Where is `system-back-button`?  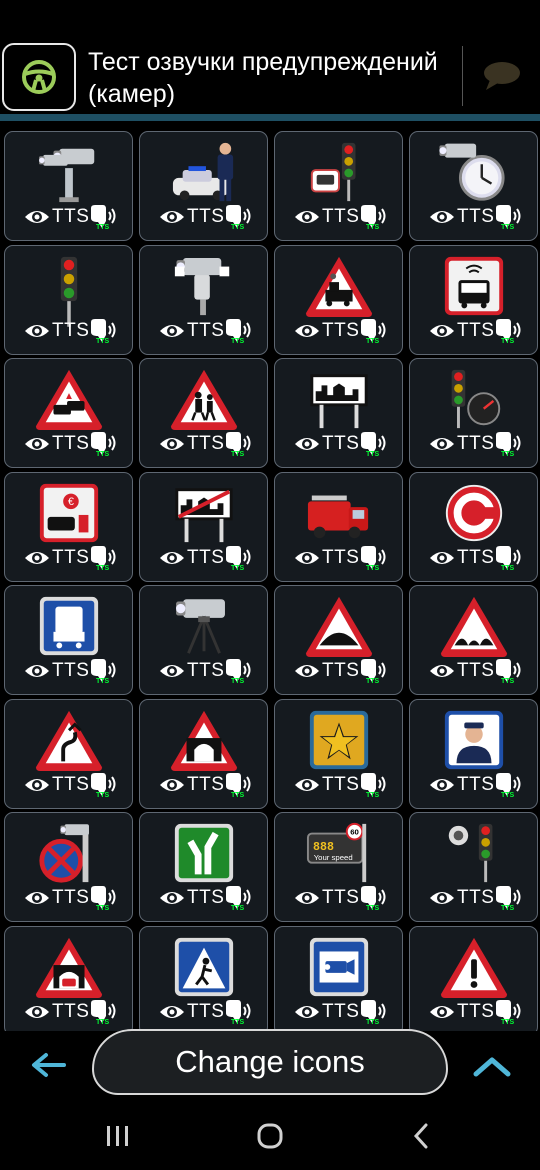
system-back-button is located at coordinates (422, 1136).